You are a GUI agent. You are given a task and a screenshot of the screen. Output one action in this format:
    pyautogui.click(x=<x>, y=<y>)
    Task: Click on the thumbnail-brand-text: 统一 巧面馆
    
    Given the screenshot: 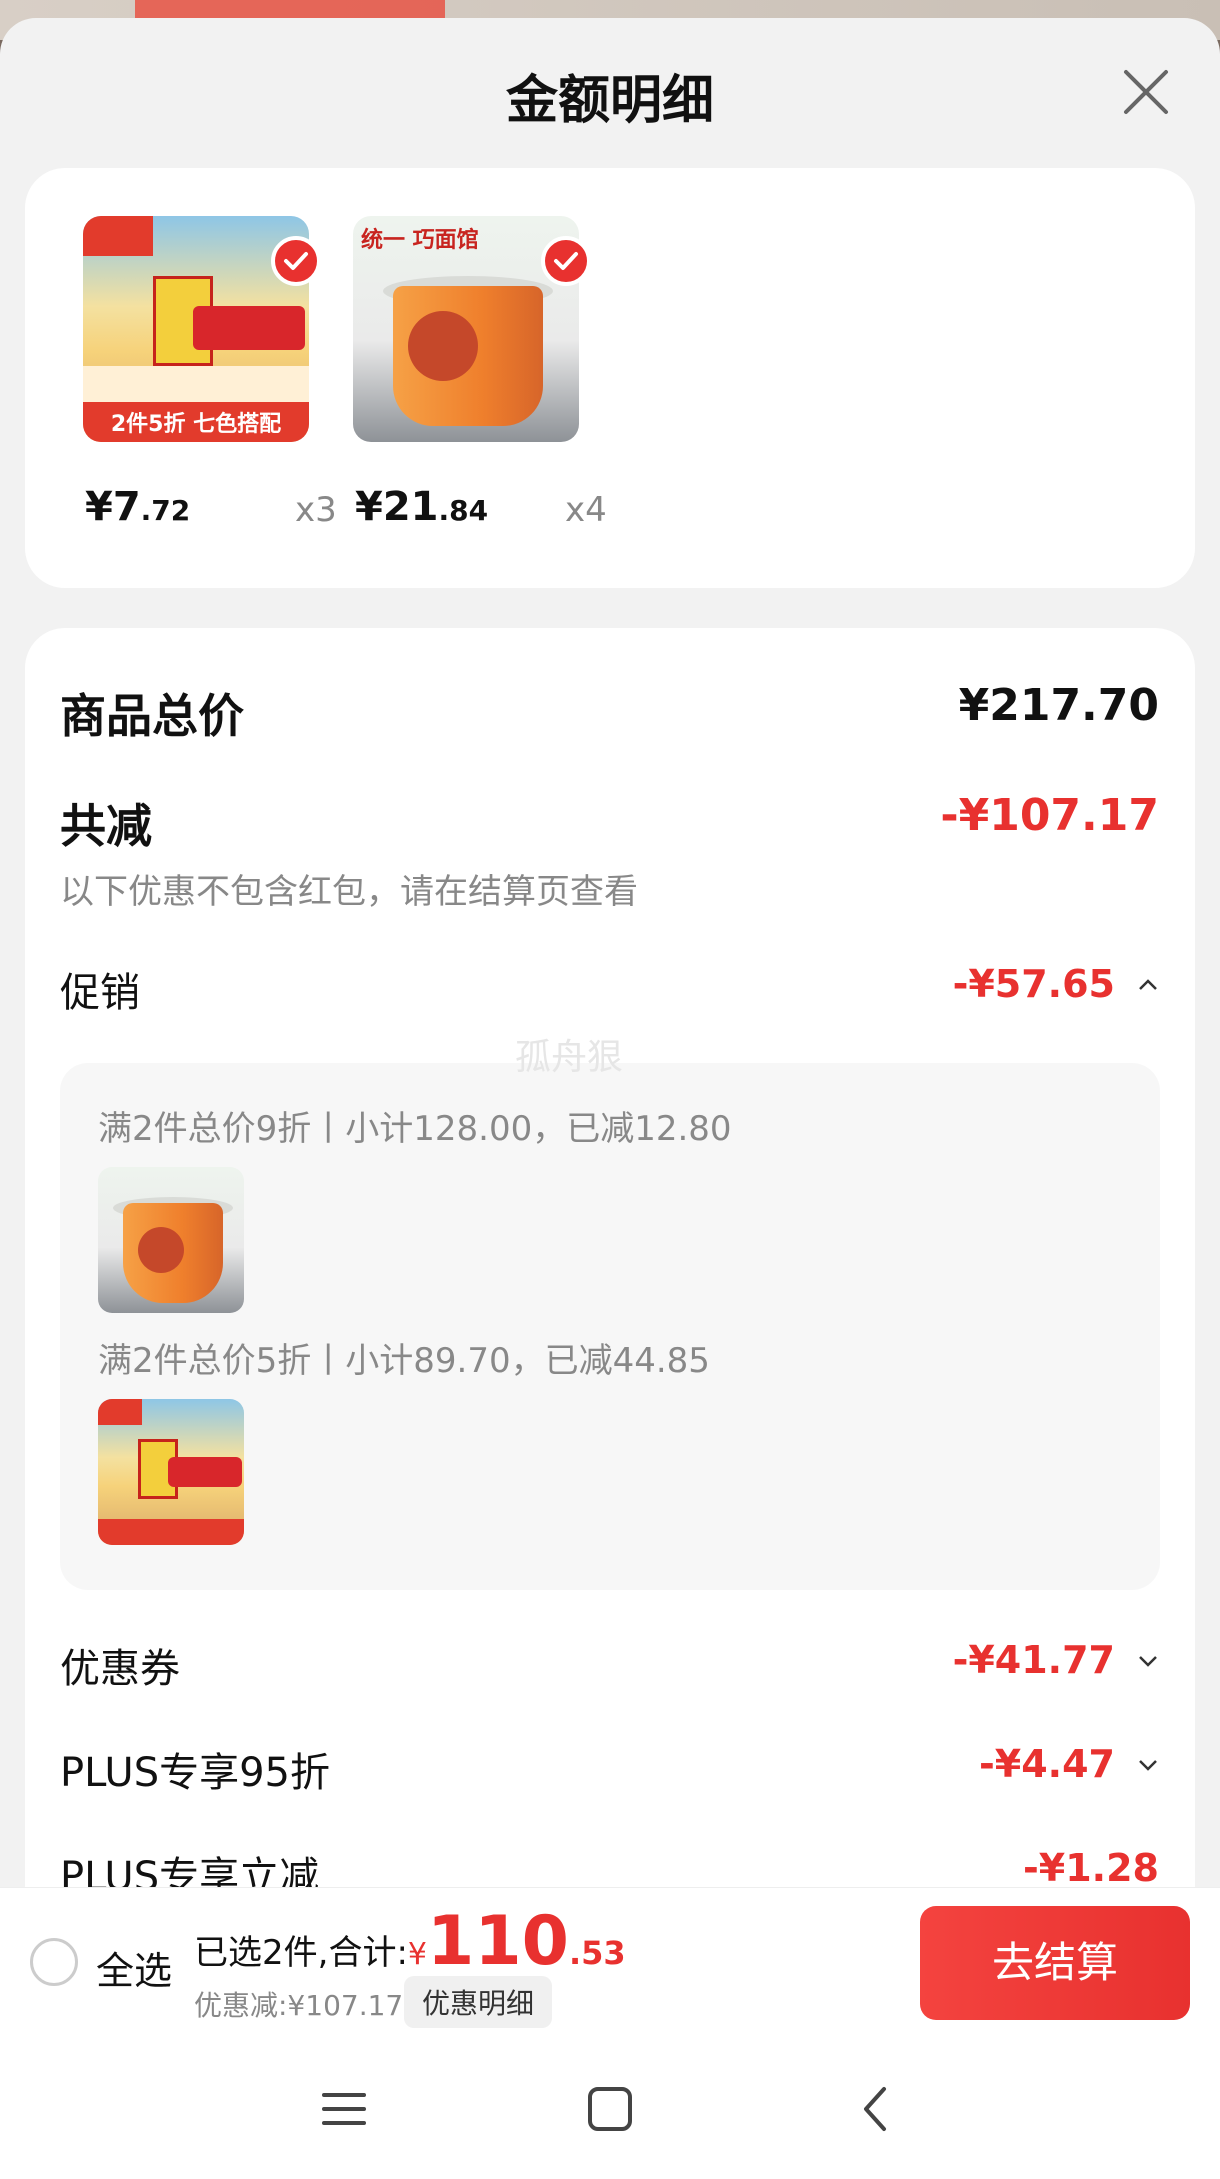 What is the action you would take?
    pyautogui.click(x=420, y=240)
    